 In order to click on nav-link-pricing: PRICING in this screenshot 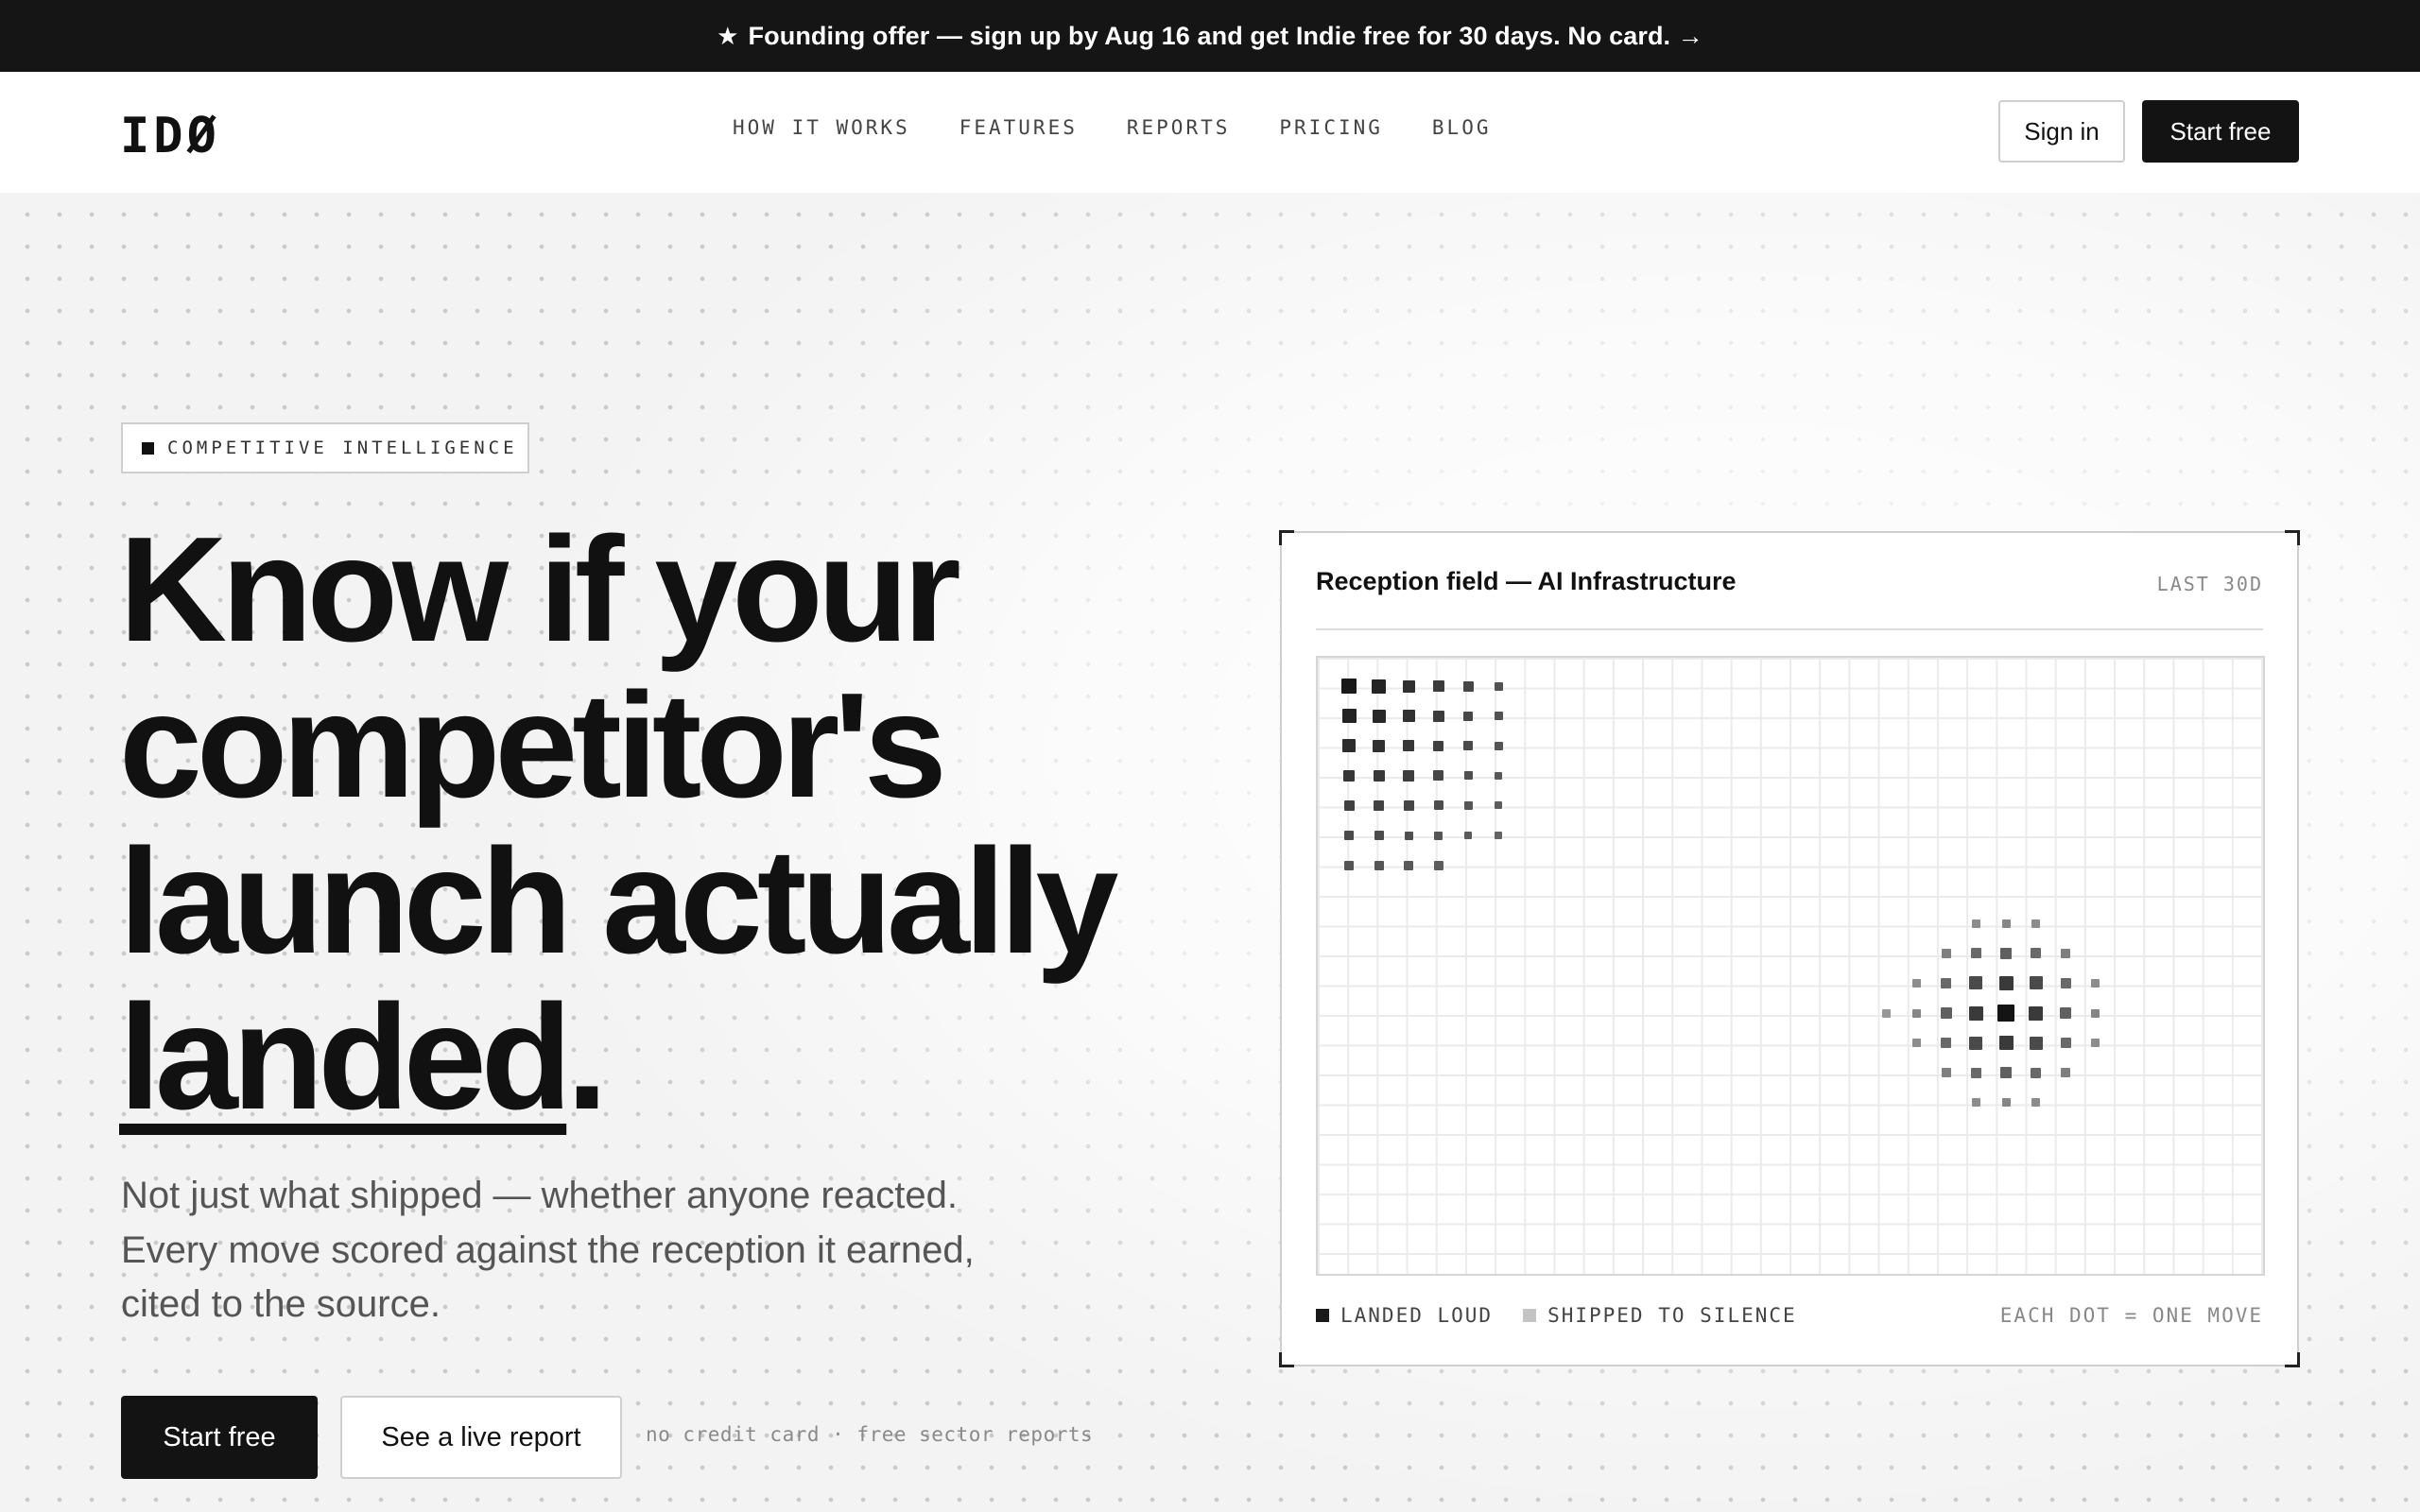, I will do `click(1331, 127)`.